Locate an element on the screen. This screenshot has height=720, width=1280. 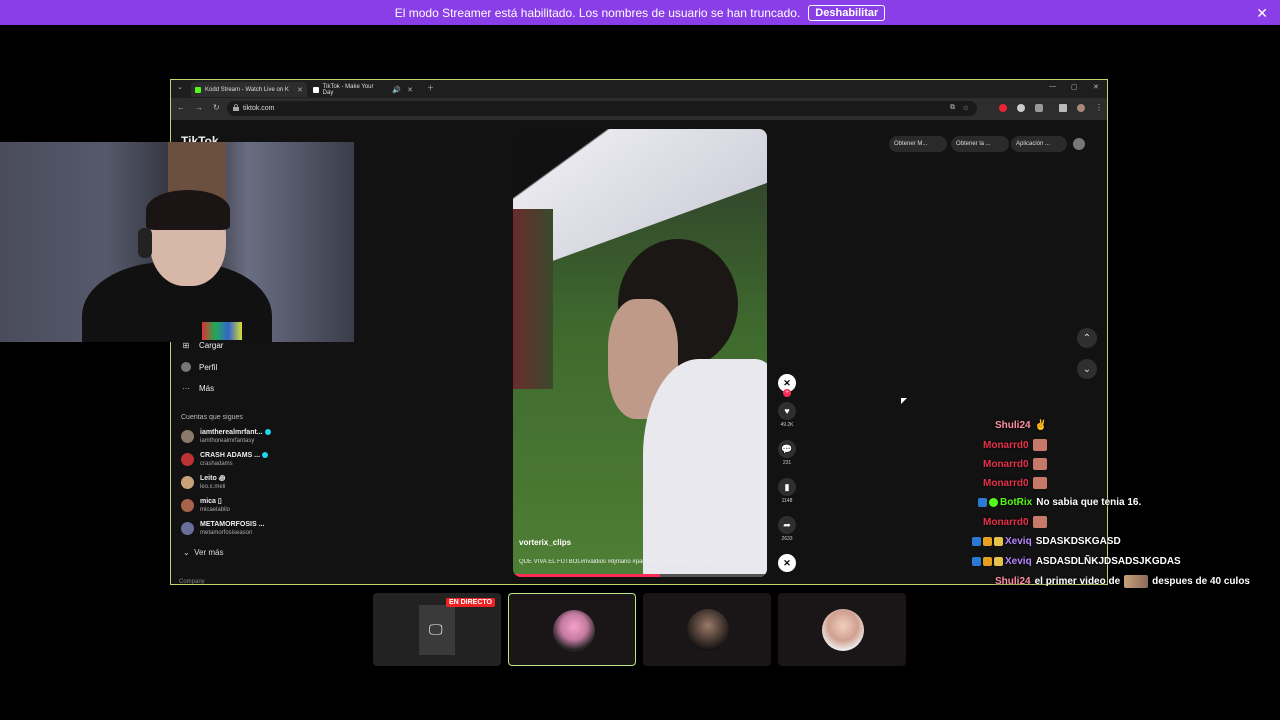
company-link: Company is located at coordinates (192, 581).